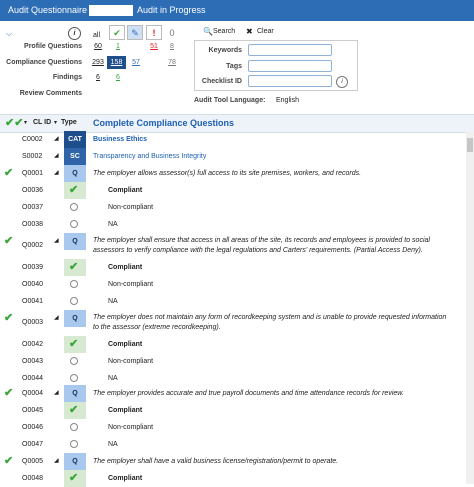  Describe the element at coordinates (172, 62) in the screenshot. I see `compliance-count-zero: 78` at that location.